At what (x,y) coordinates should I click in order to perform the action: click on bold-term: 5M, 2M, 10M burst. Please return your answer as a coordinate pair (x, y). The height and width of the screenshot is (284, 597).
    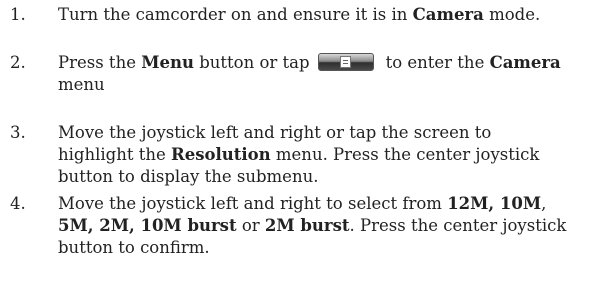
    Looking at the image, I should click on (147, 225).